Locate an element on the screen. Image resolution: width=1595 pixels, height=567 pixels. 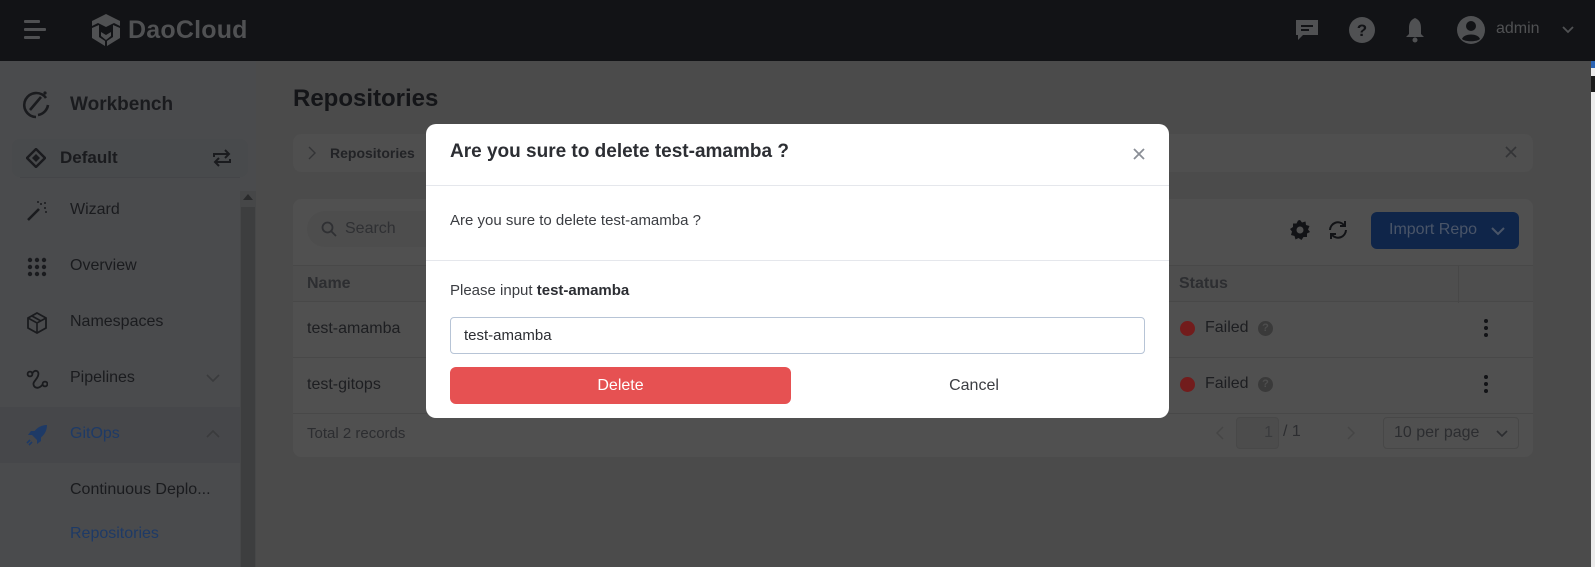
window-edge-accent is located at coordinates (1593, 64).